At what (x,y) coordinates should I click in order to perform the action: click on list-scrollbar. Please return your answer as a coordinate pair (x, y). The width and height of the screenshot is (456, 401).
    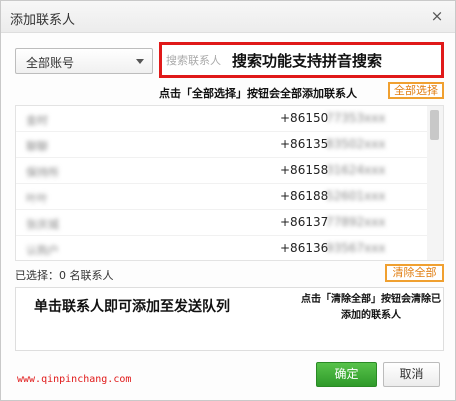
    Looking at the image, I should click on (435, 183).